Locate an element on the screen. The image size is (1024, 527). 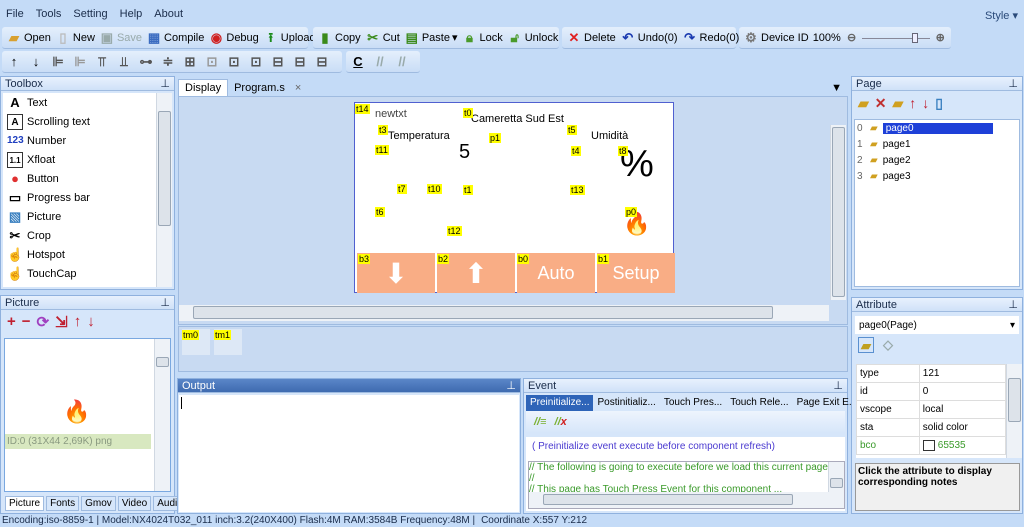
component-tag: t8 is located at coordinates (623, 151).